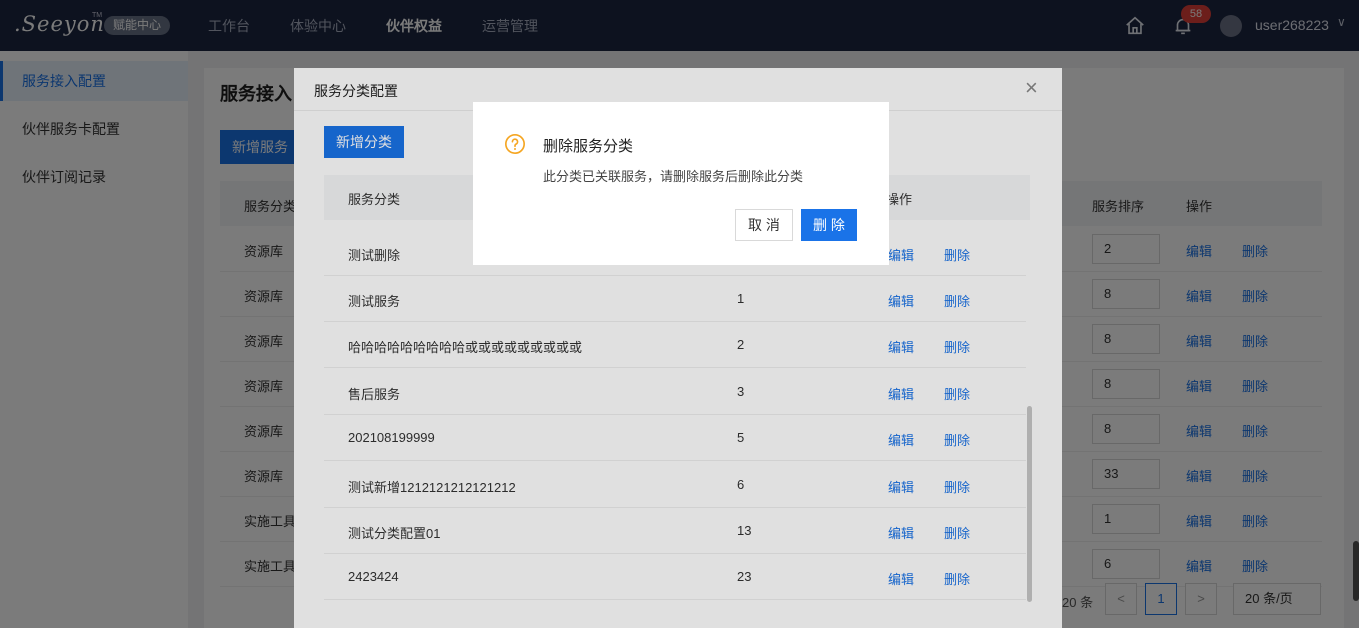 Image resolution: width=1359 pixels, height=628 pixels. I want to click on confirm-delete-button: 删 除, so click(829, 225).